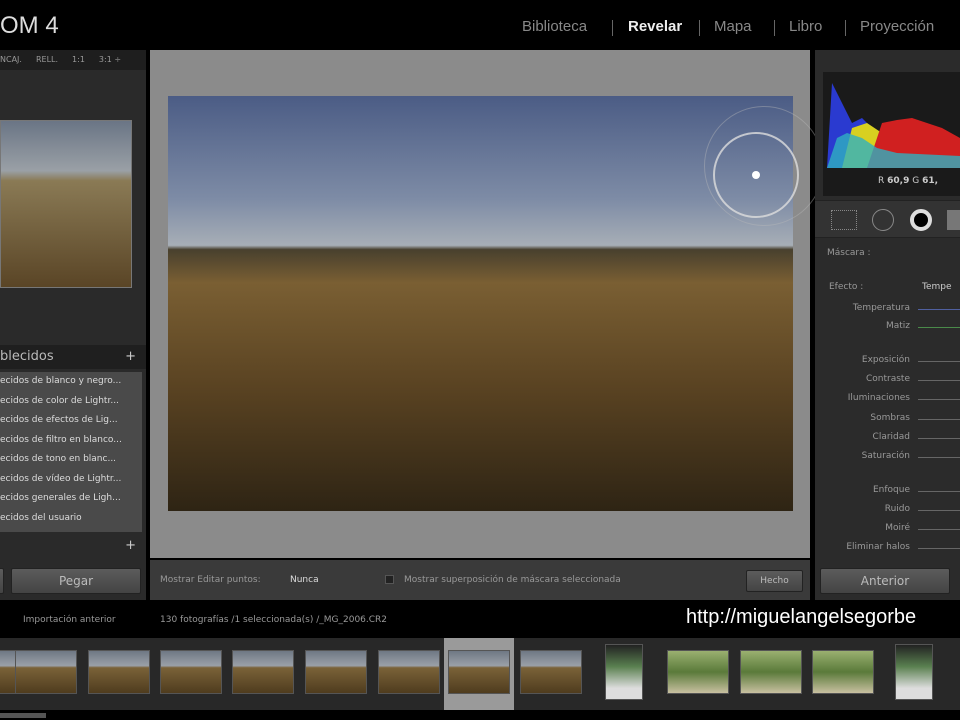 The height and width of the screenshot is (720, 960). I want to click on done-button: Hecho, so click(774, 581).